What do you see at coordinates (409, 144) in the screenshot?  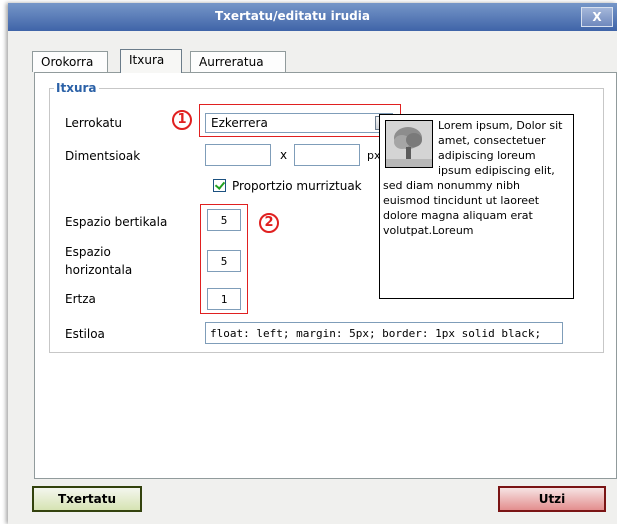 I see `tree-image-icon` at bounding box center [409, 144].